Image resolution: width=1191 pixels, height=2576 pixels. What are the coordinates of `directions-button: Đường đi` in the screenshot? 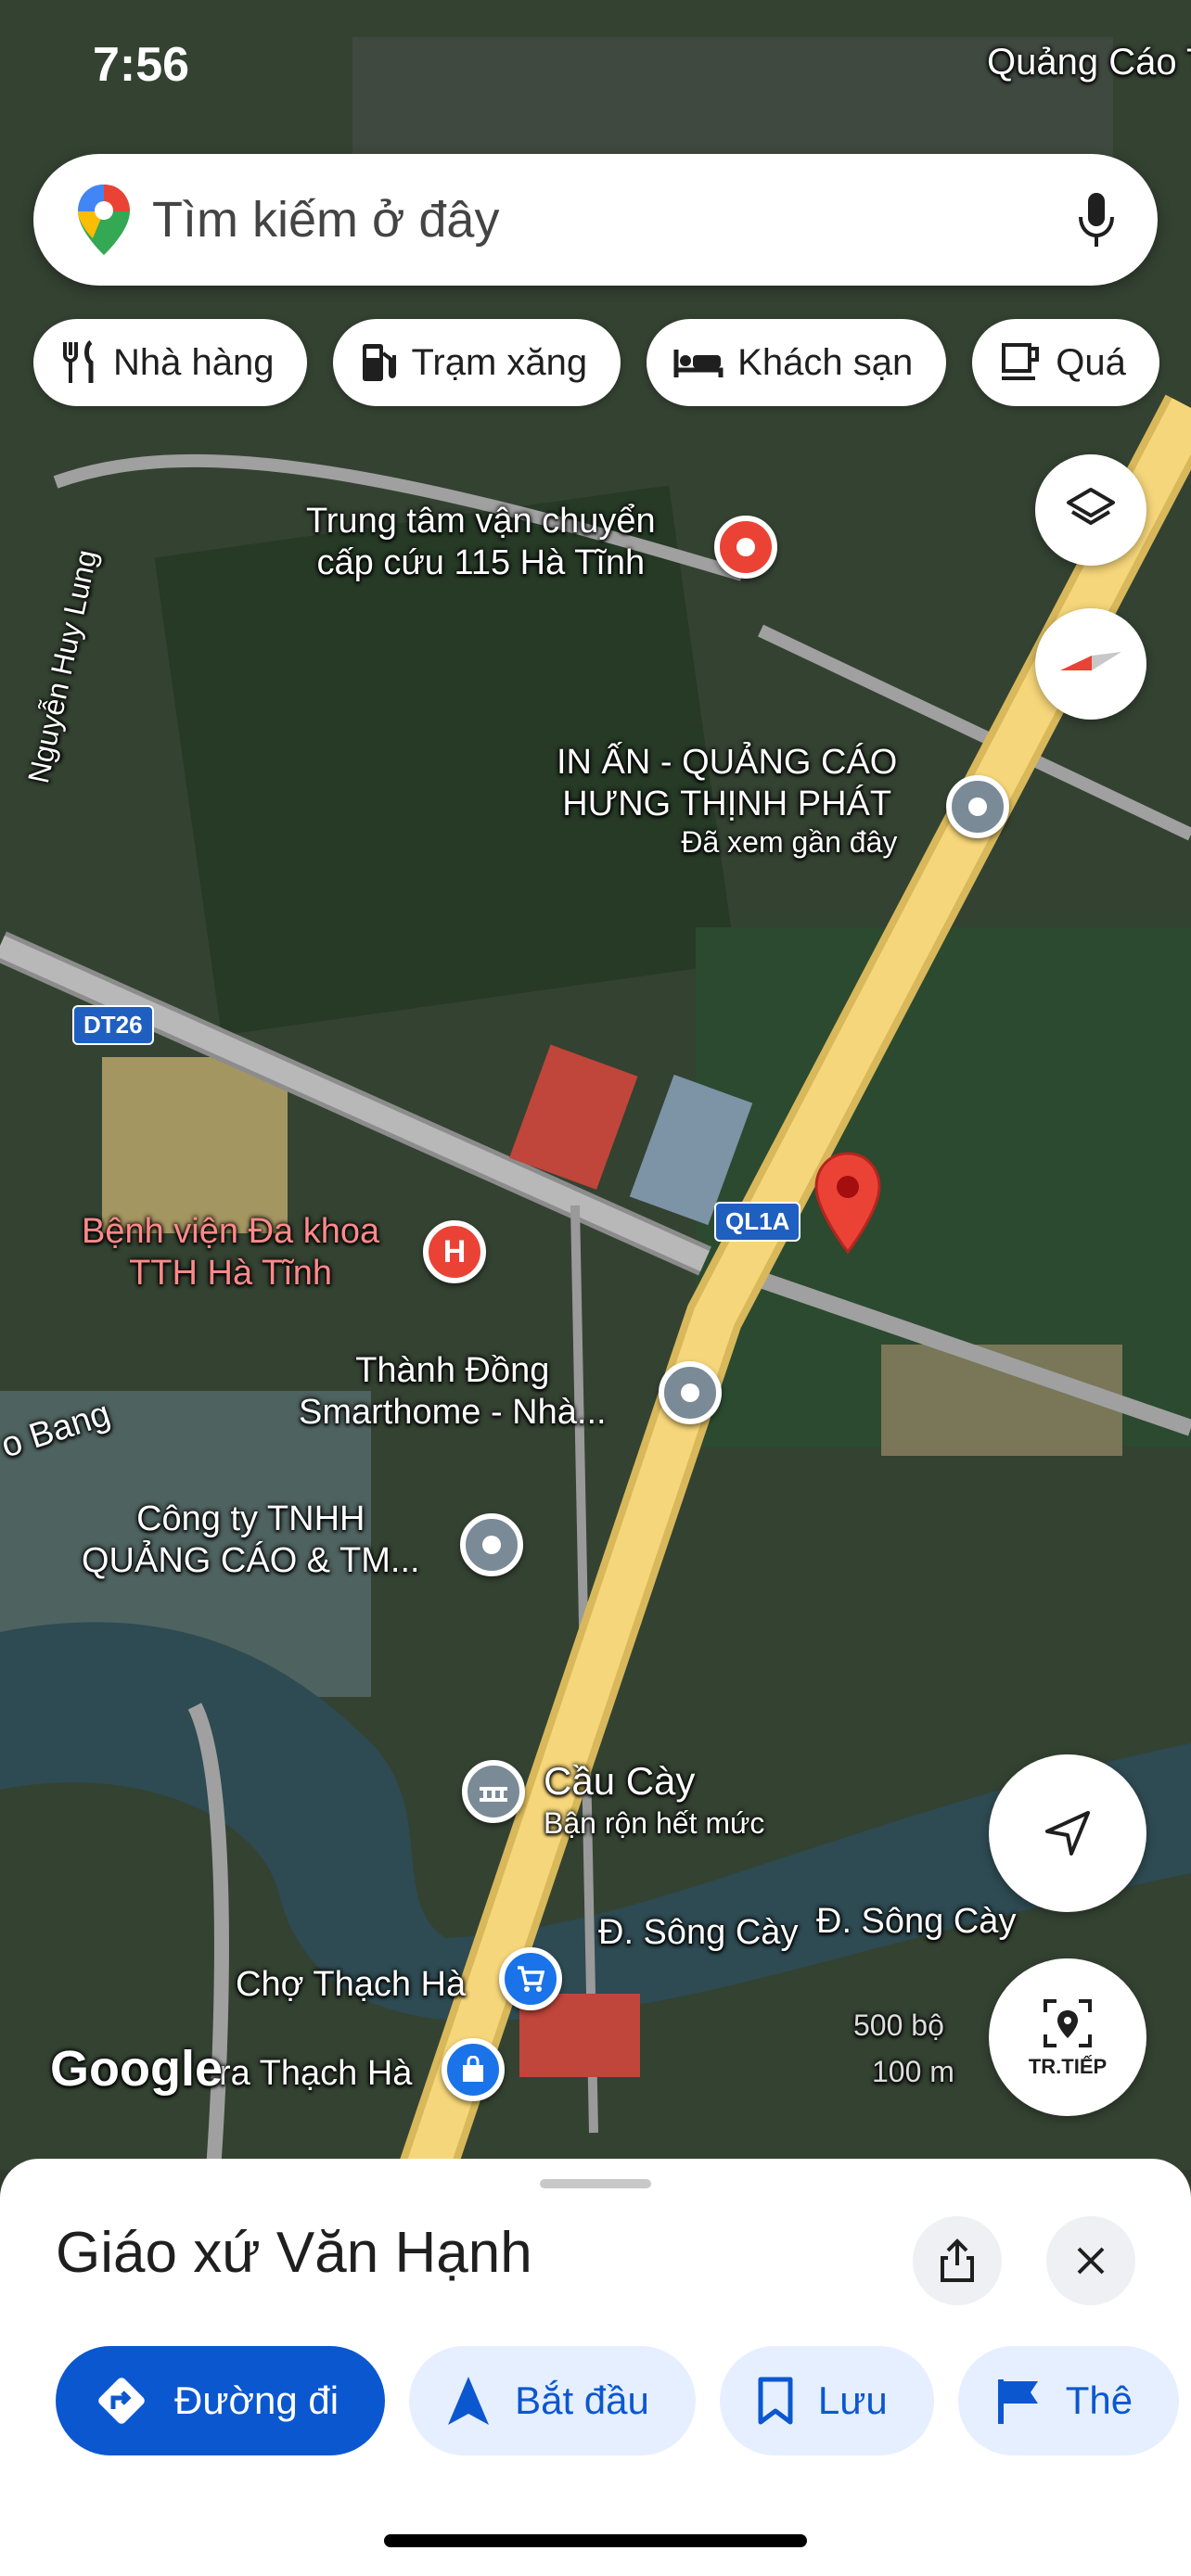 It's located at (221, 2400).